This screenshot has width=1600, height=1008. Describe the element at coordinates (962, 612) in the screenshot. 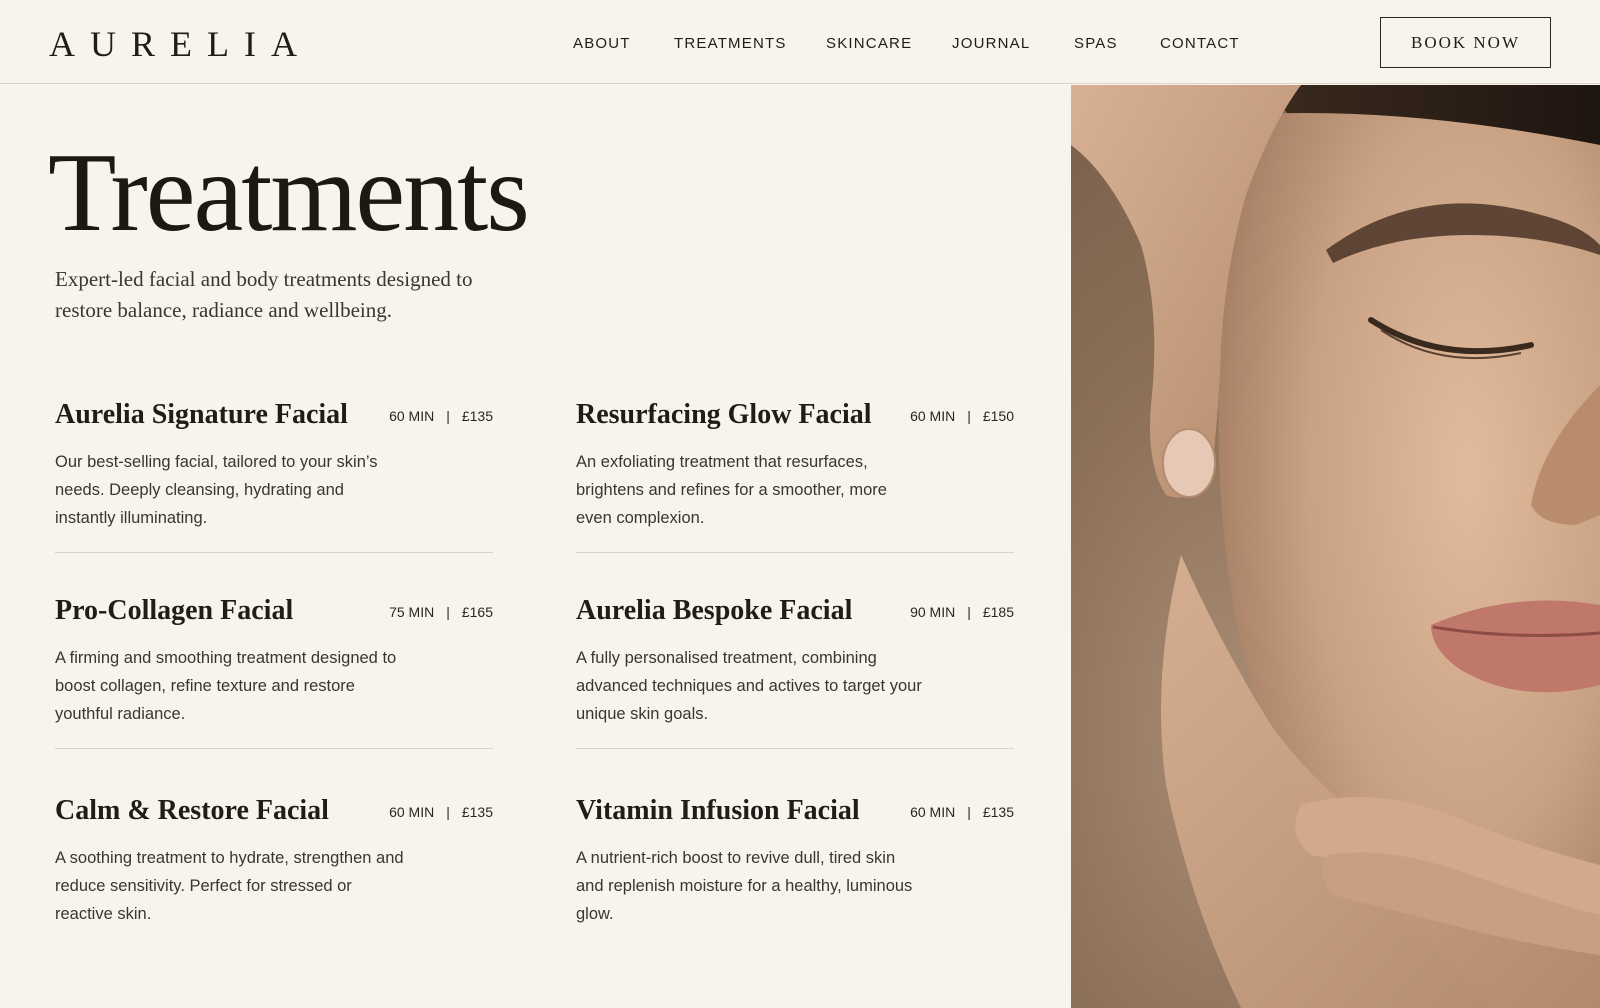

I see `treatment-meta: 90 MIN | £185` at that location.